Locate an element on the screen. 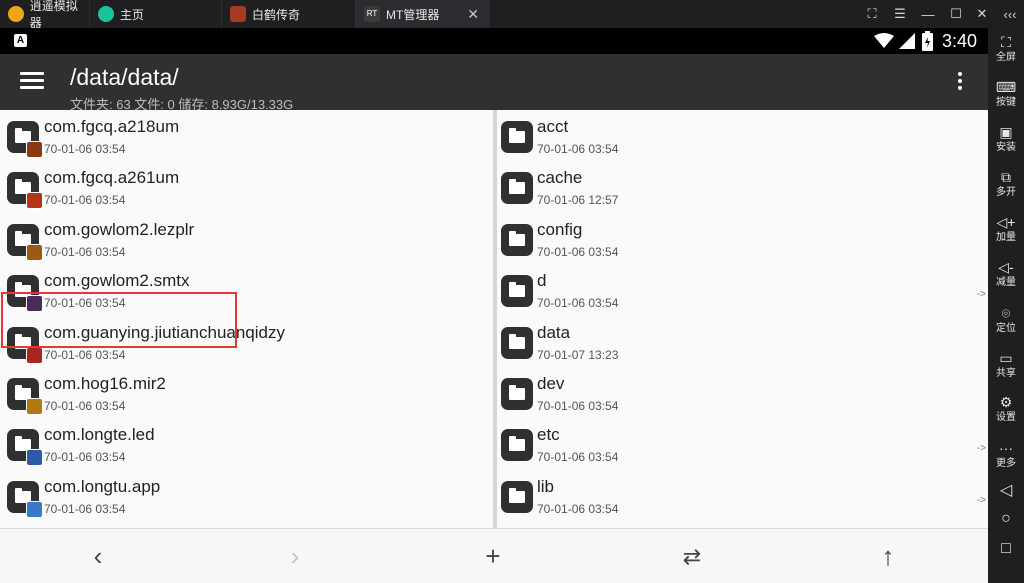 The width and height of the screenshot is (1024, 583). sidebar-item-multi-instance: ⧉ 多开 is located at coordinates (1006, 184).